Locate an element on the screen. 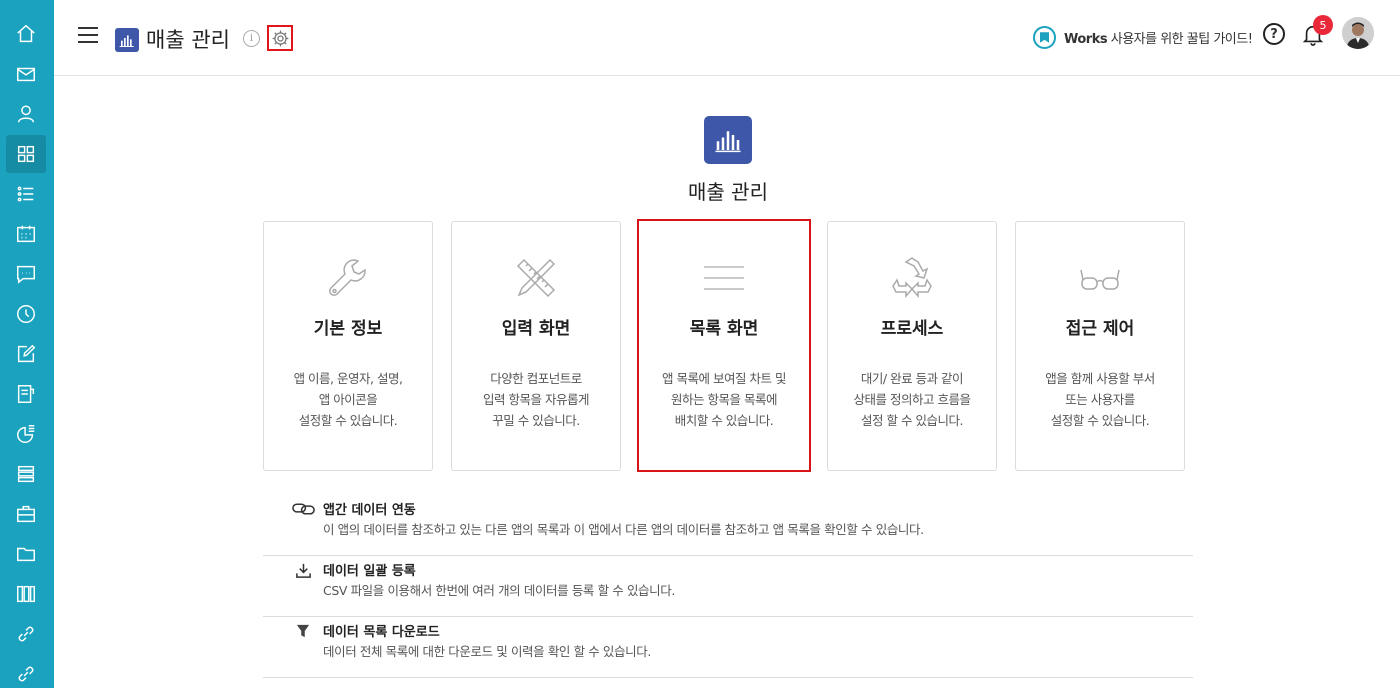 The width and height of the screenshot is (1400, 693). feature-title: 데이터 목록 다운로드 is located at coordinates (381, 632).